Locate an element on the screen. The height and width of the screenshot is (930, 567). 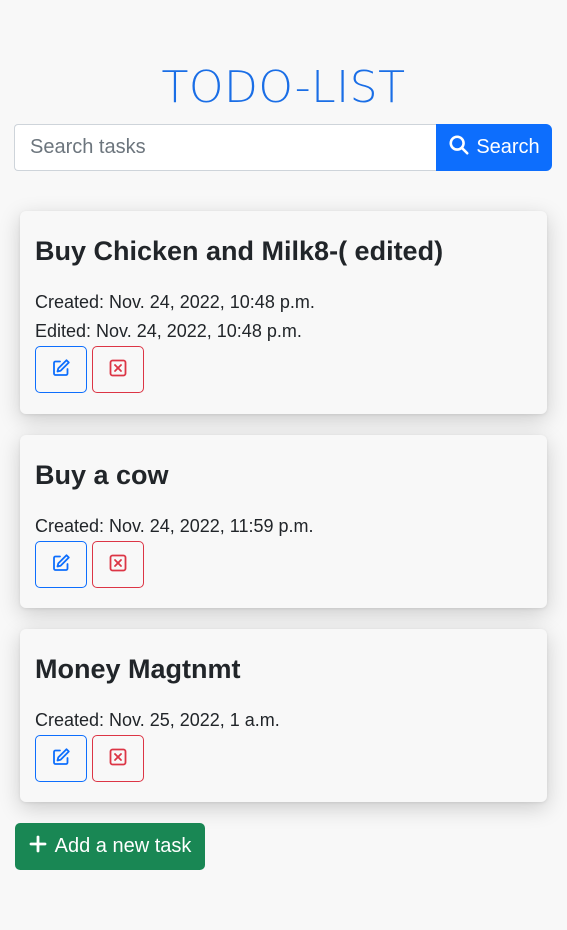
task-title: Buy Chicken and Milk8-( edited) is located at coordinates (239, 251).